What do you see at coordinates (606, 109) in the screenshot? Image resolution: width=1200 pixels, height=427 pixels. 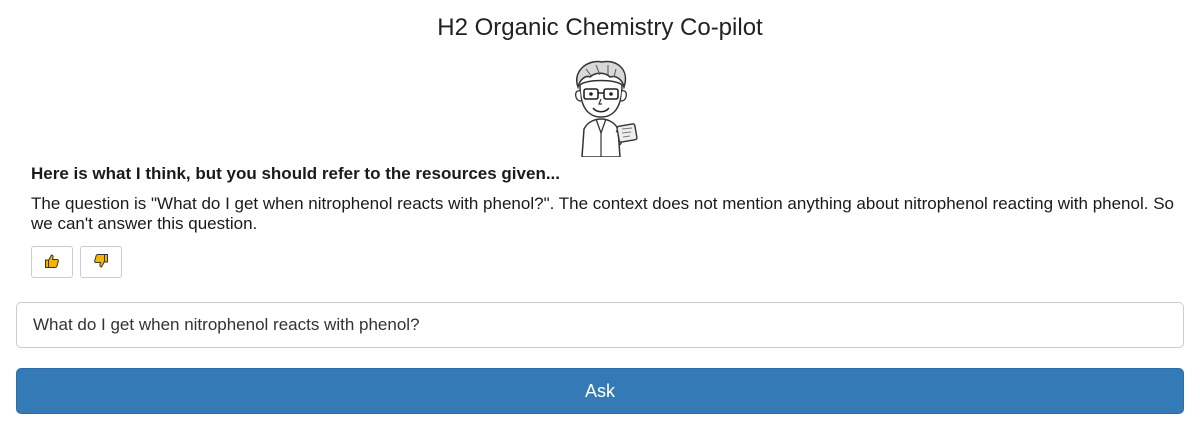 I see `cartoon-scientist-icon` at bounding box center [606, 109].